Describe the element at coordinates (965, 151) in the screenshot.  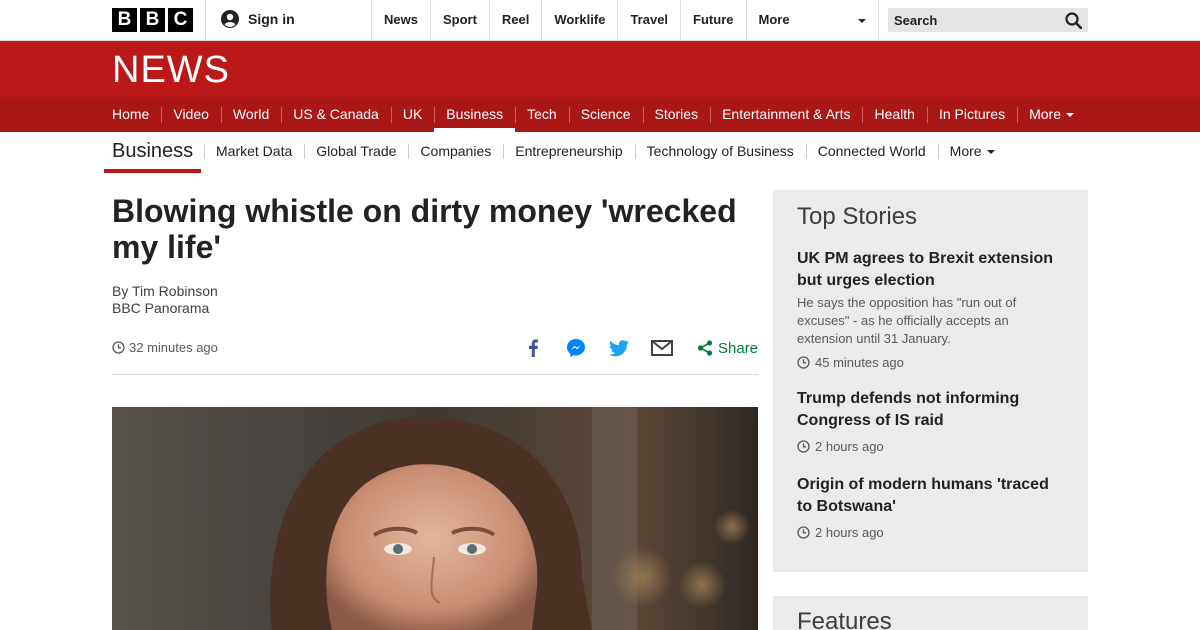
I see `subnav-more-label: More` at that location.